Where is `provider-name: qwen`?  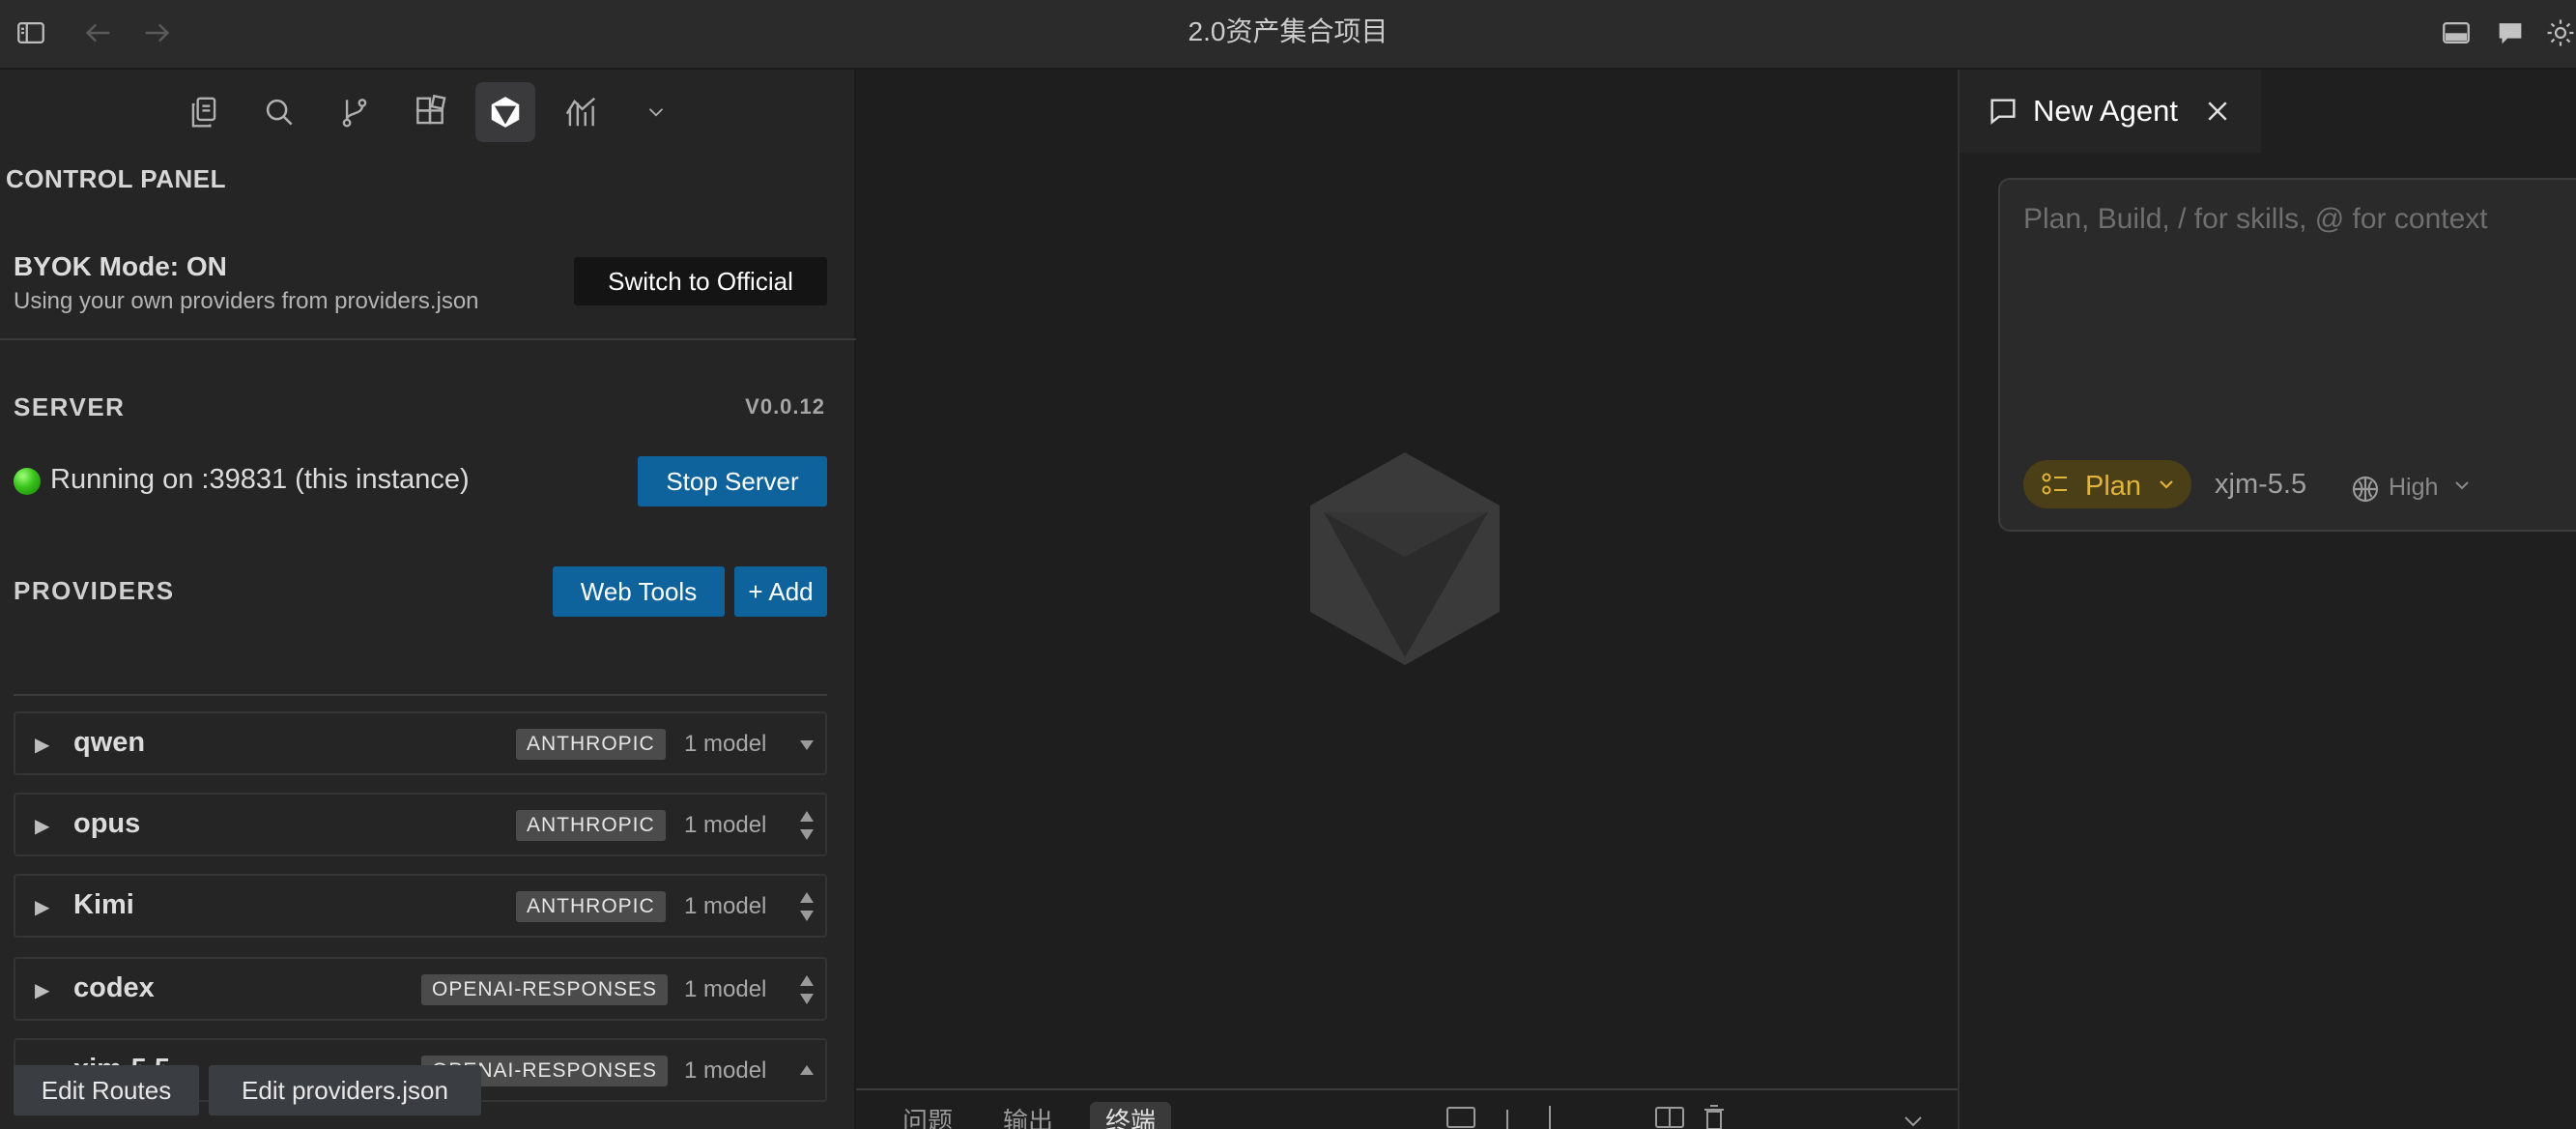
provider-name: qwen is located at coordinates (110, 742).